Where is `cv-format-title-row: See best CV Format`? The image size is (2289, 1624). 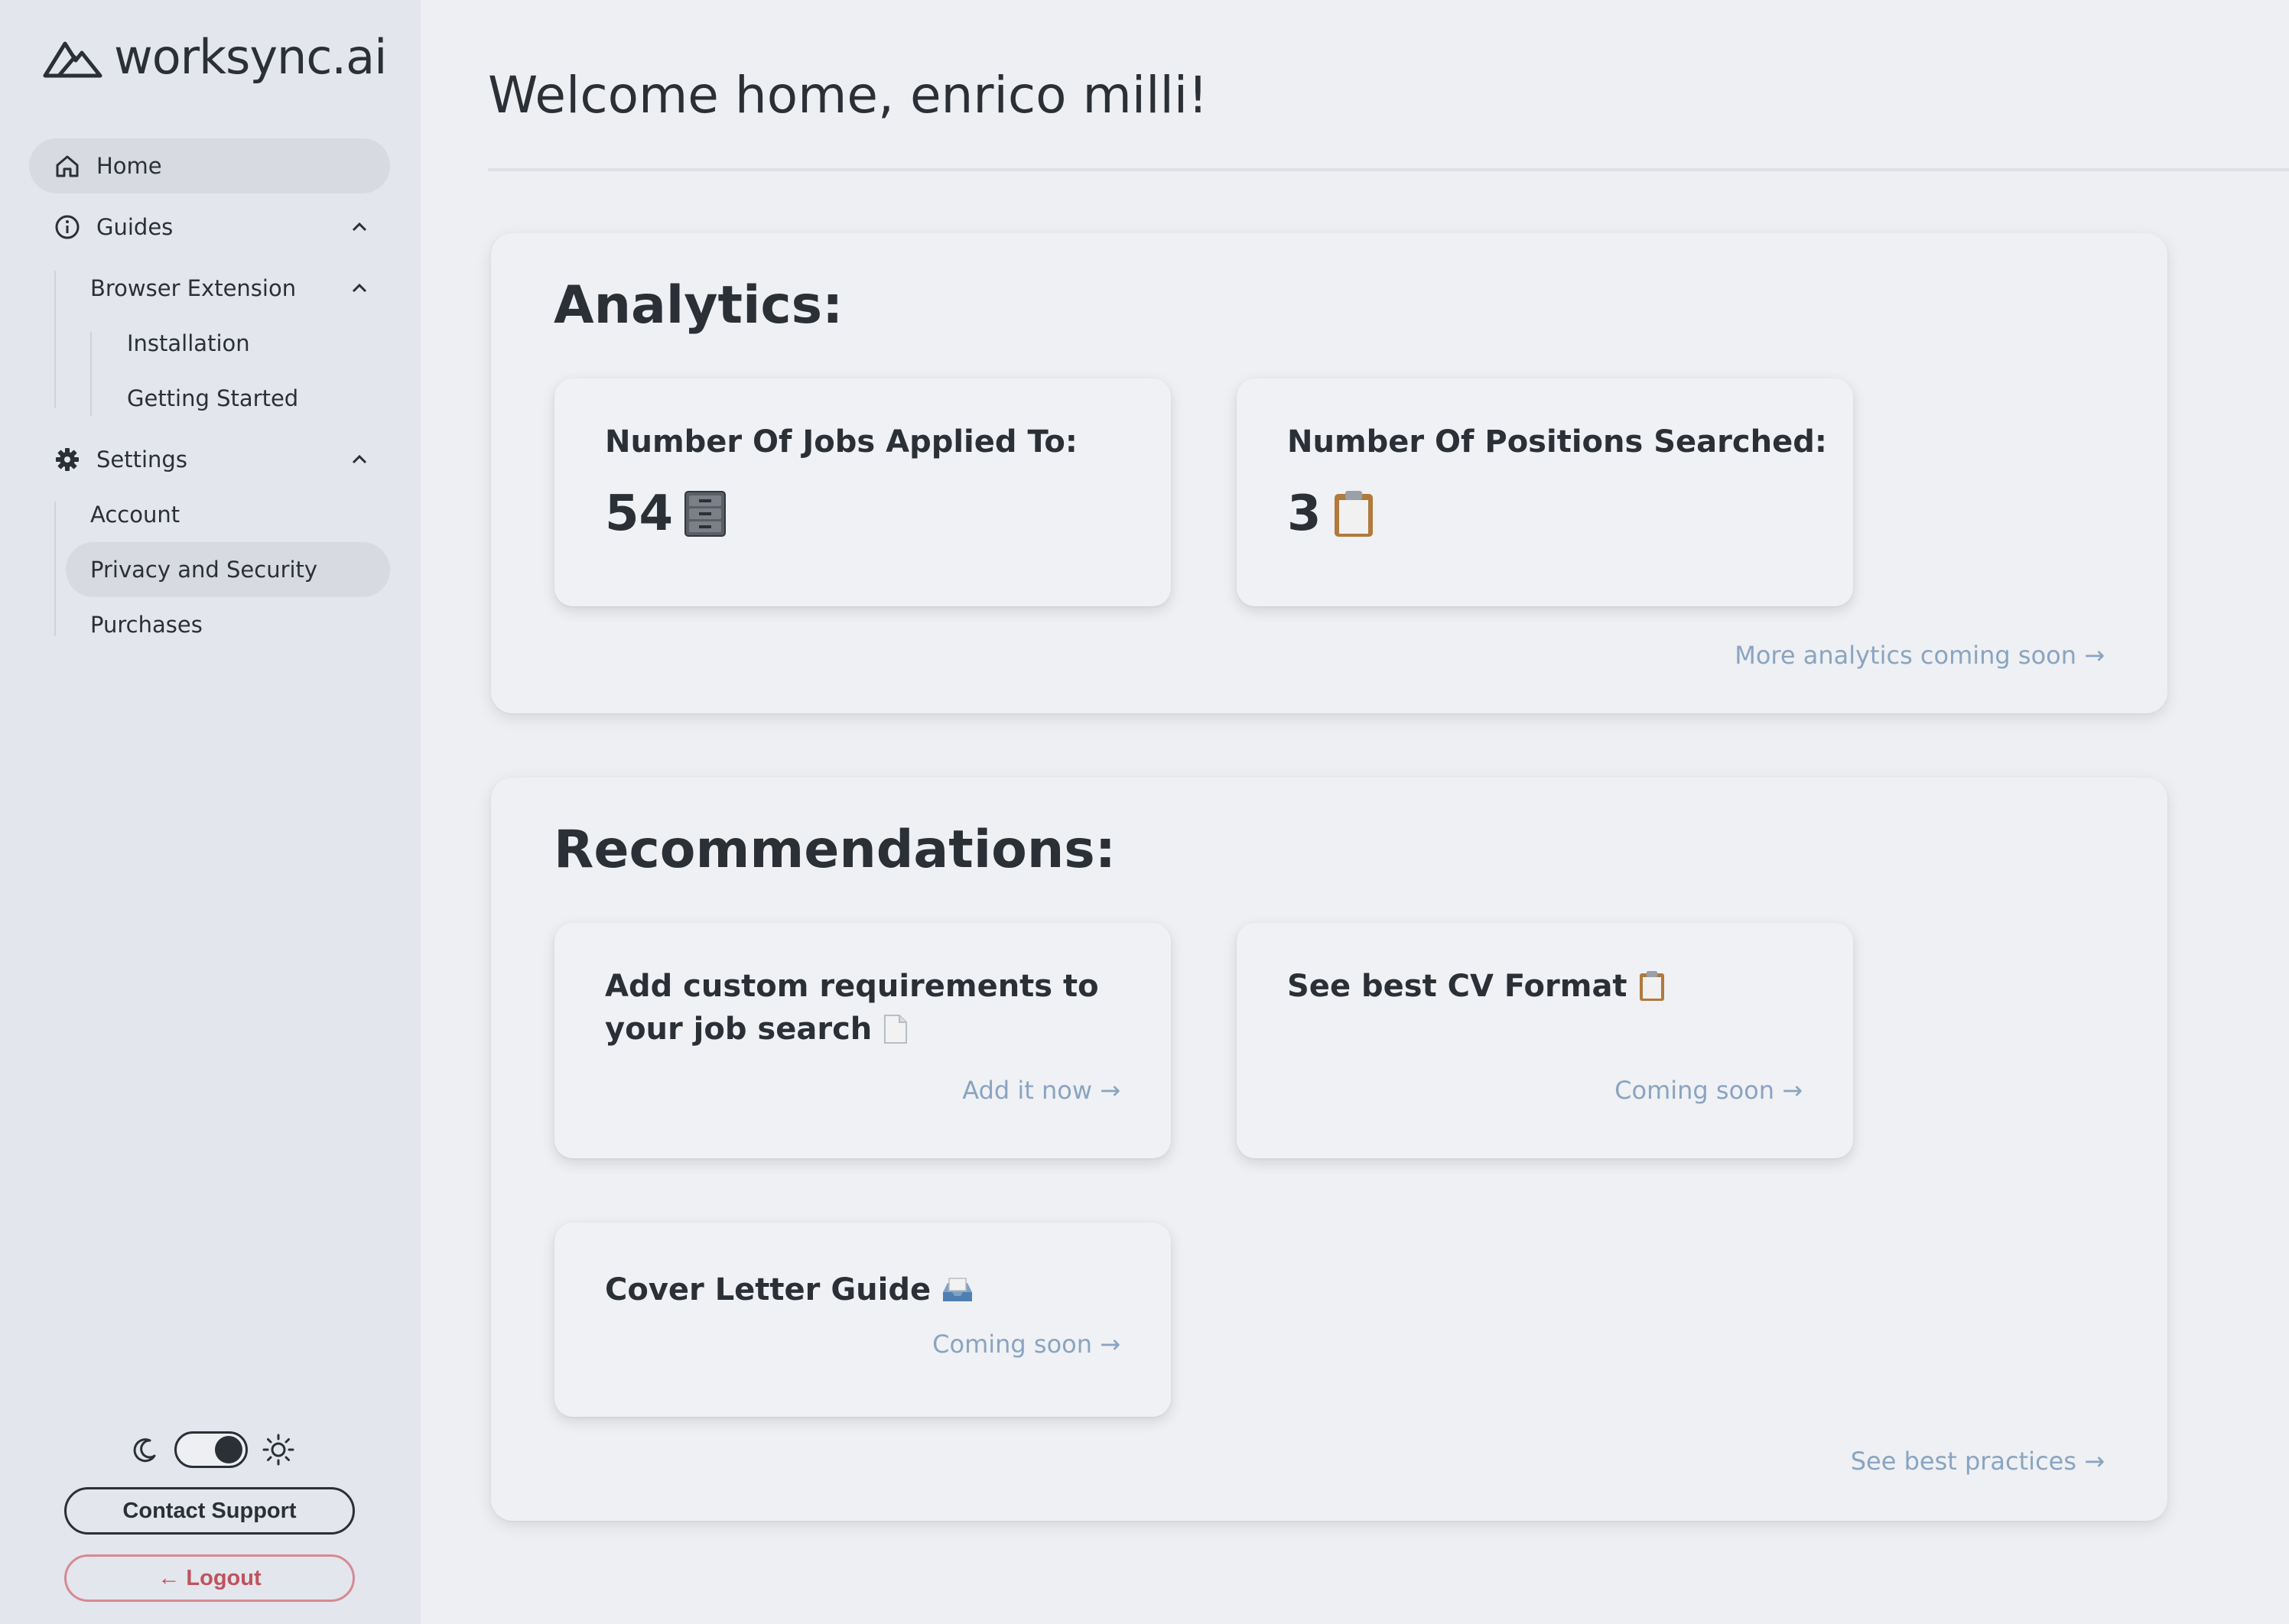
cv-format-title-row: See best CV Format is located at coordinates (1476, 986).